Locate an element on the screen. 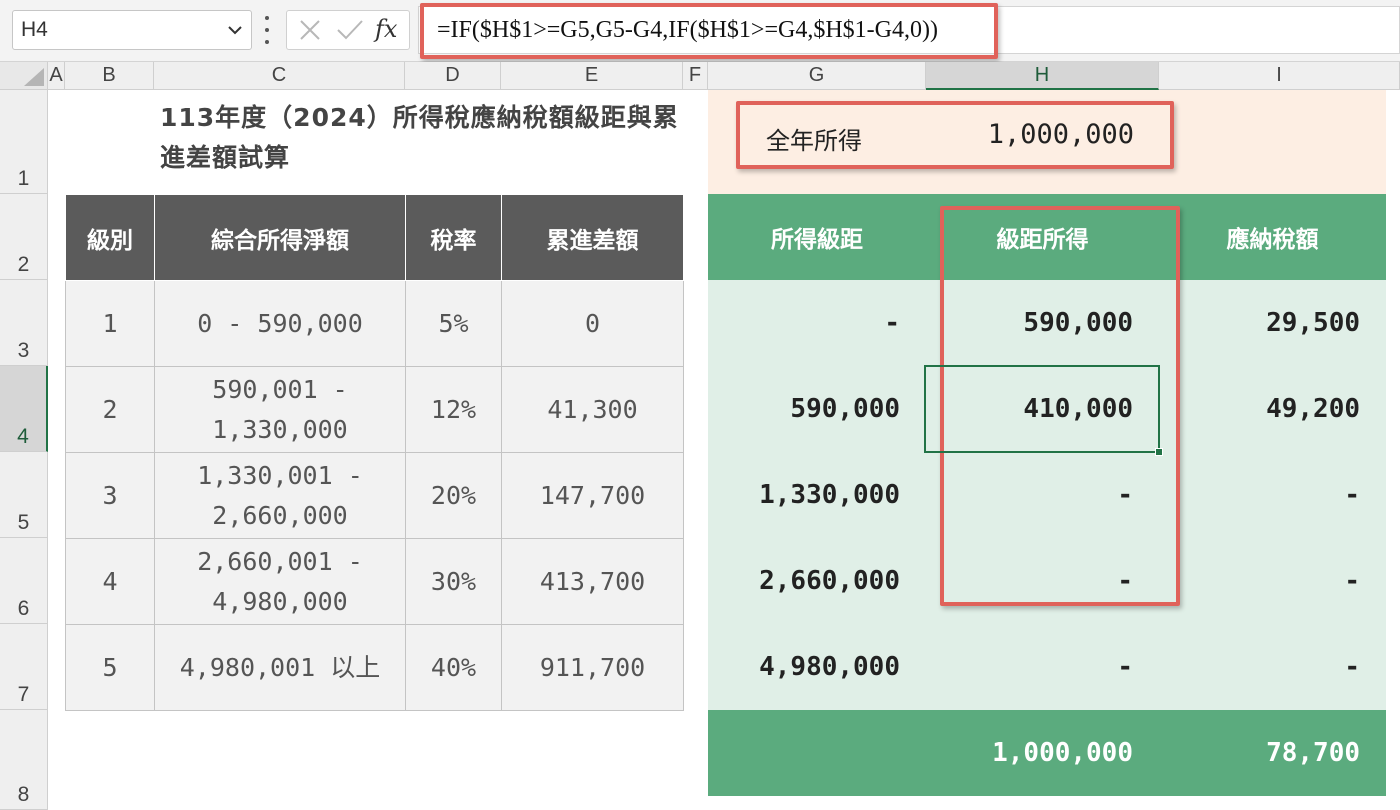 The width and height of the screenshot is (1400, 810). row-header-8: 8 is located at coordinates (24, 760).